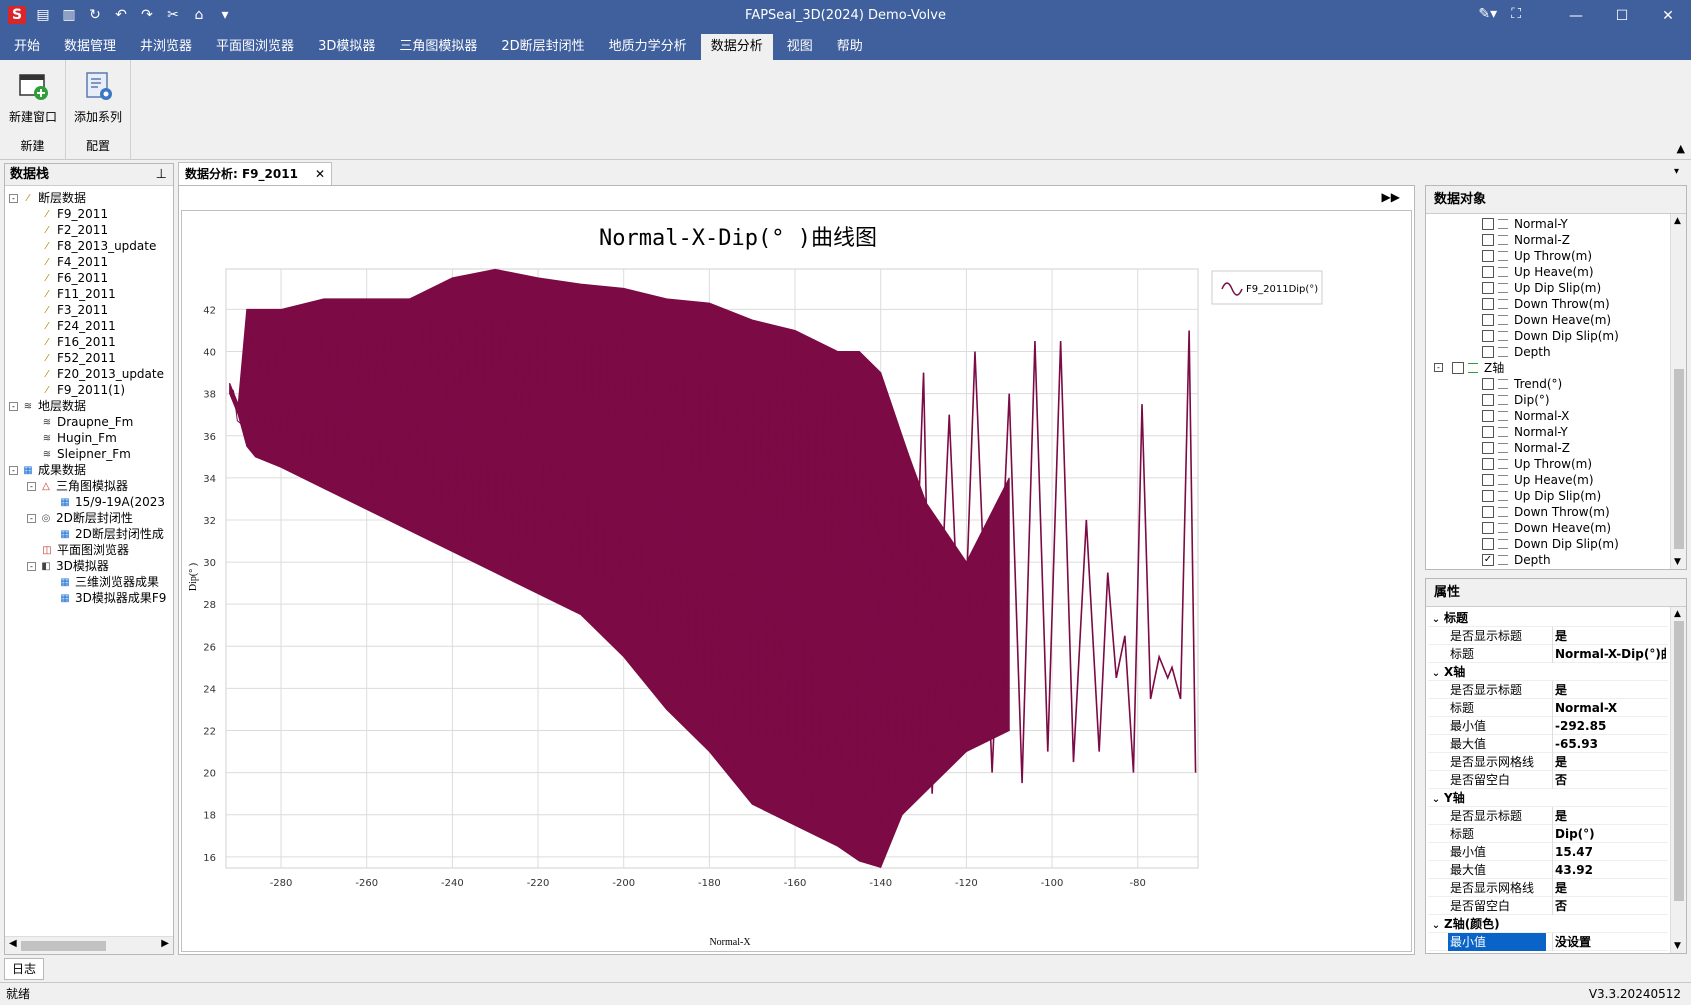 The image size is (1691, 1005). Describe the element at coordinates (27, 47) in the screenshot. I see `ribbon-tab: 开始` at that location.